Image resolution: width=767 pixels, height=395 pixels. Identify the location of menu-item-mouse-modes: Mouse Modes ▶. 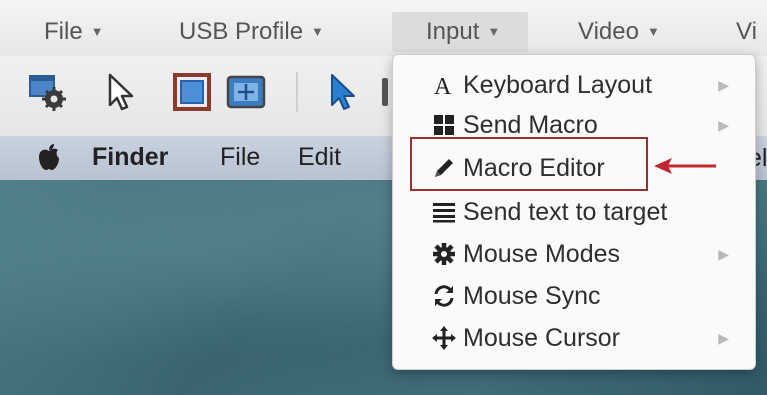
(574, 254).